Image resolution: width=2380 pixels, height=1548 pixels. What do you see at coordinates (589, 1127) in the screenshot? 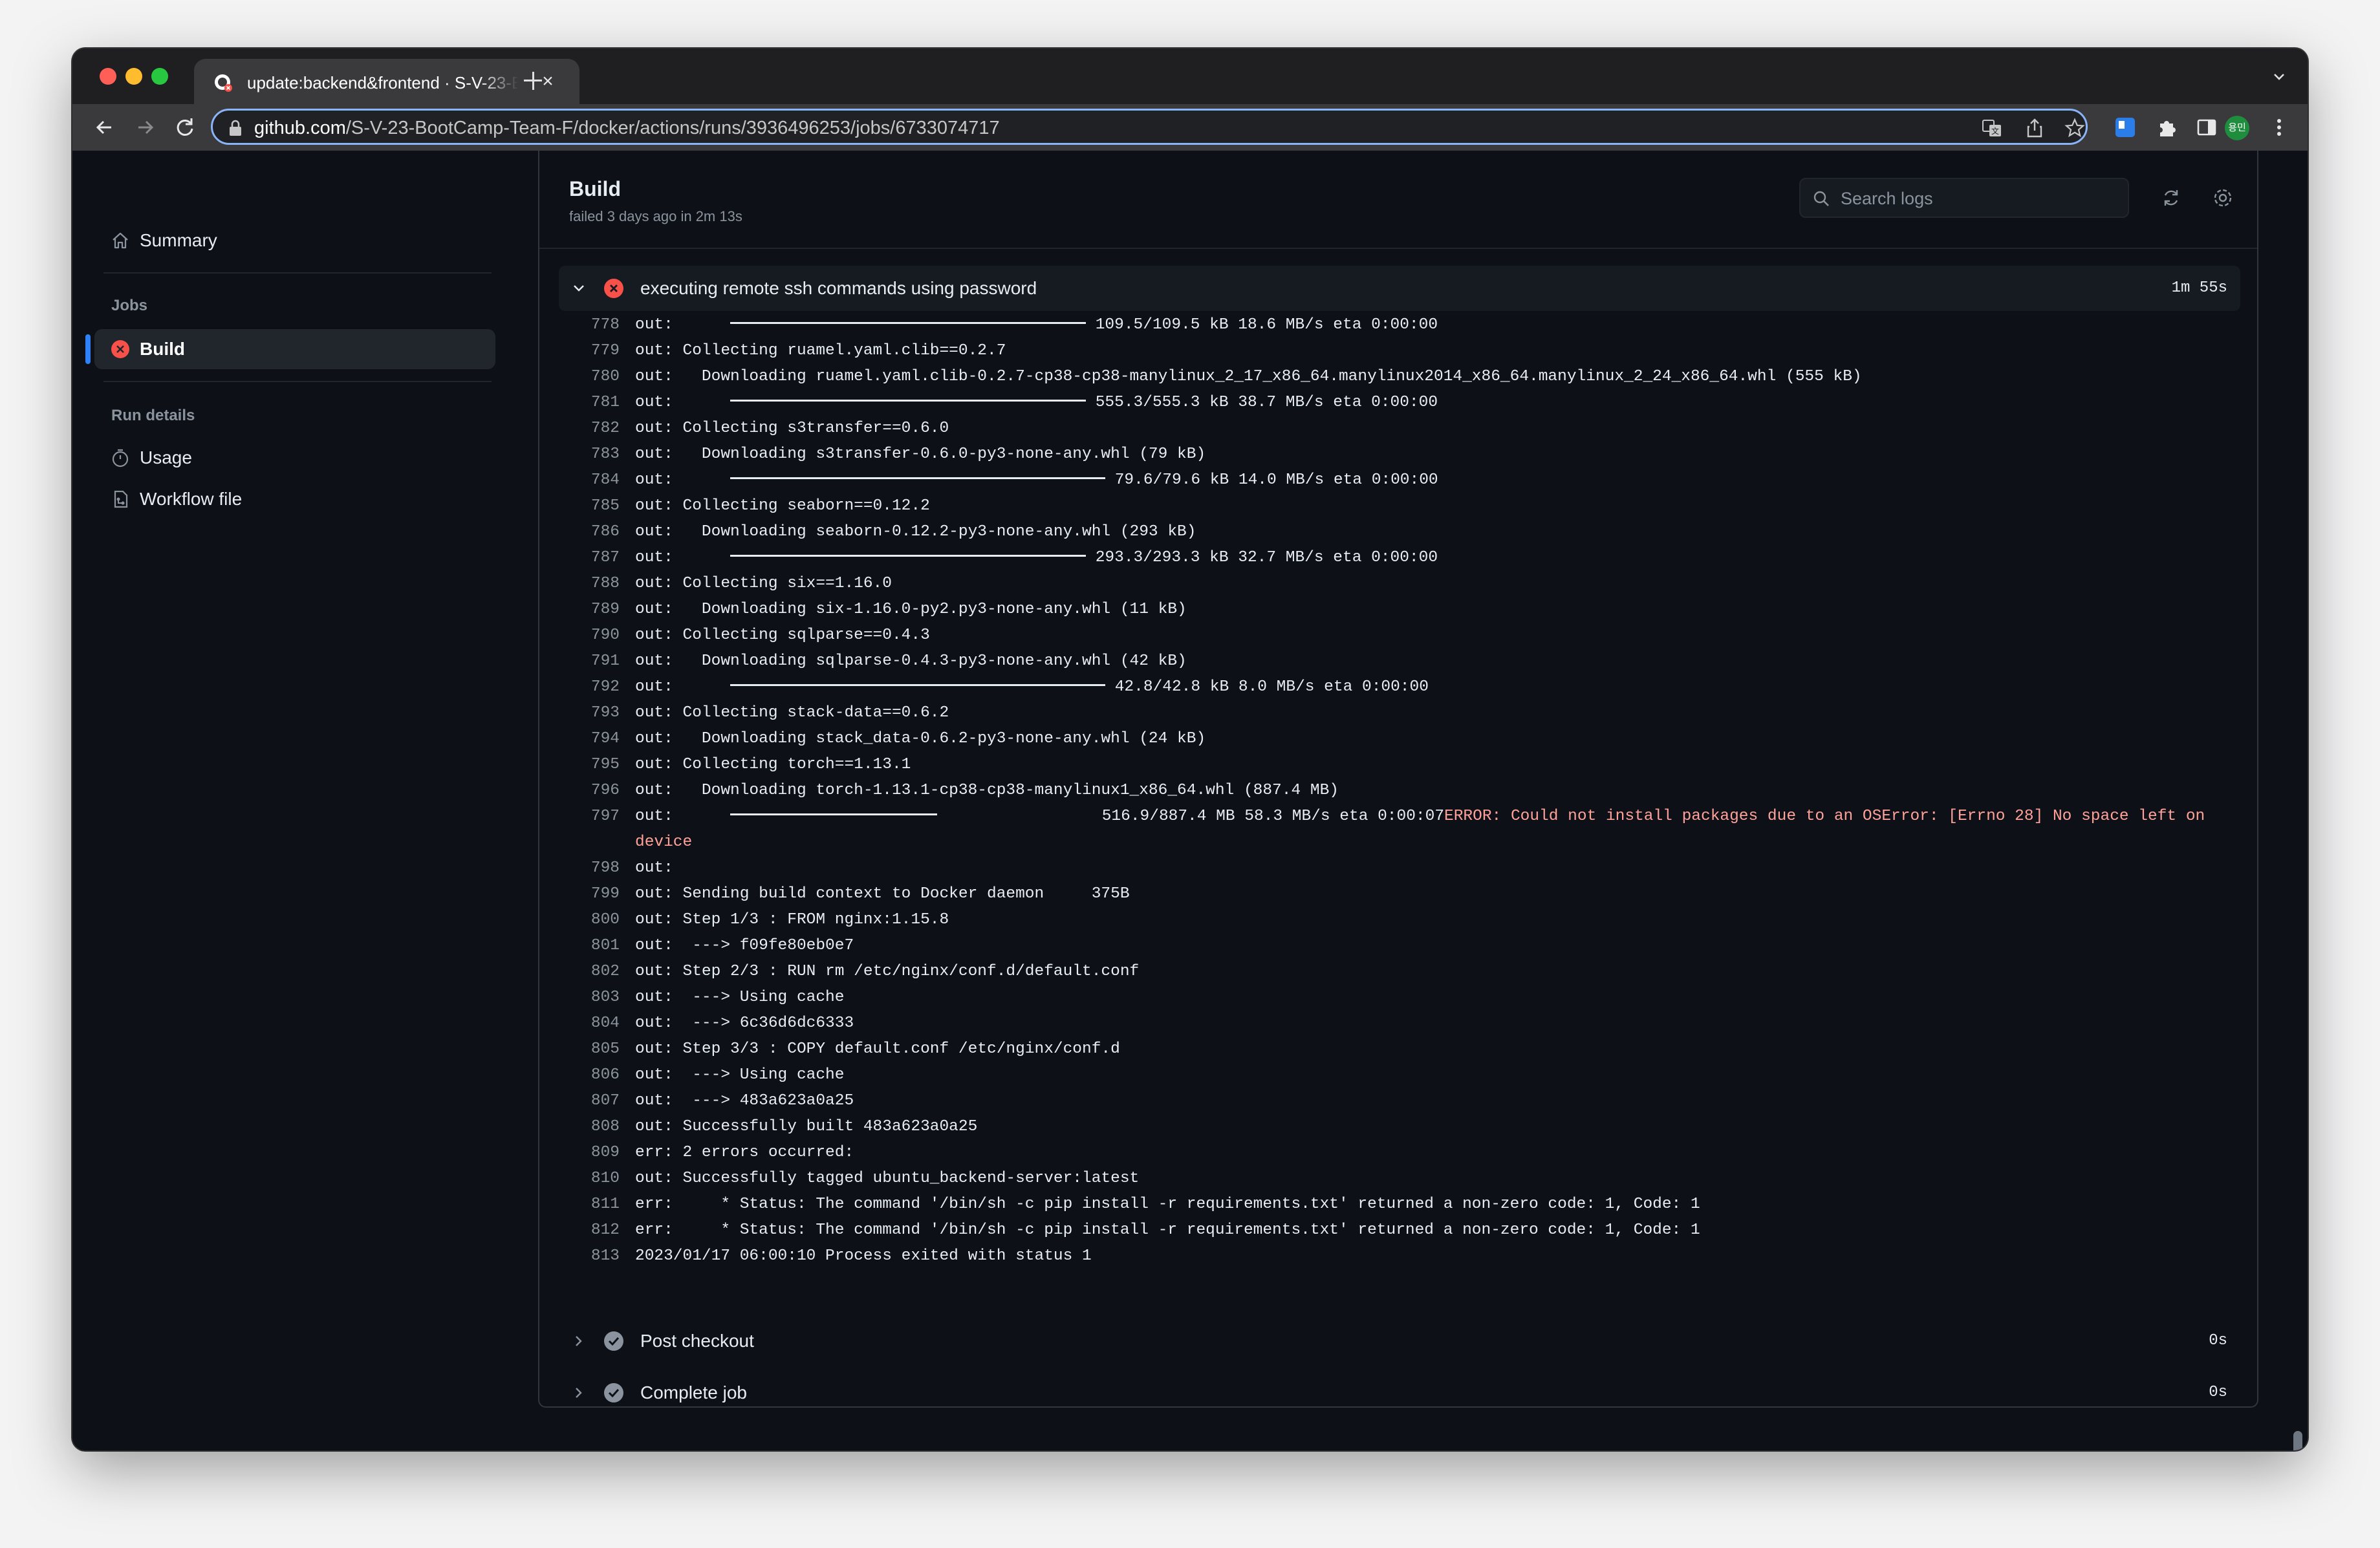
I see `log-line-number: 808` at bounding box center [589, 1127].